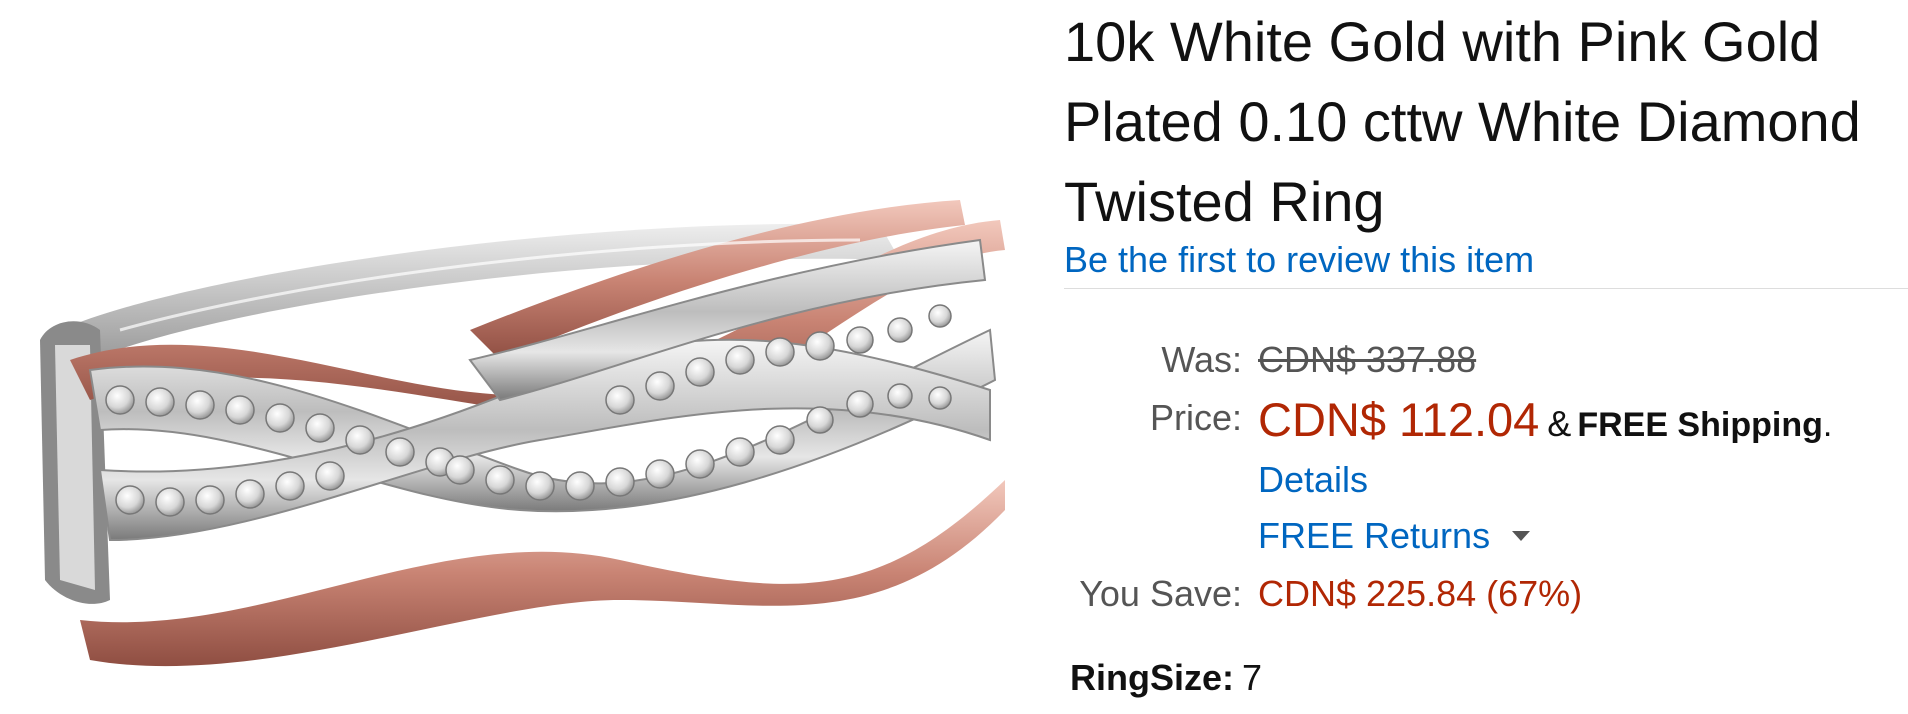 The image size is (1908, 714). What do you see at coordinates (1152, 677) in the screenshot?
I see `ringsize-label: RingSize:` at bounding box center [1152, 677].